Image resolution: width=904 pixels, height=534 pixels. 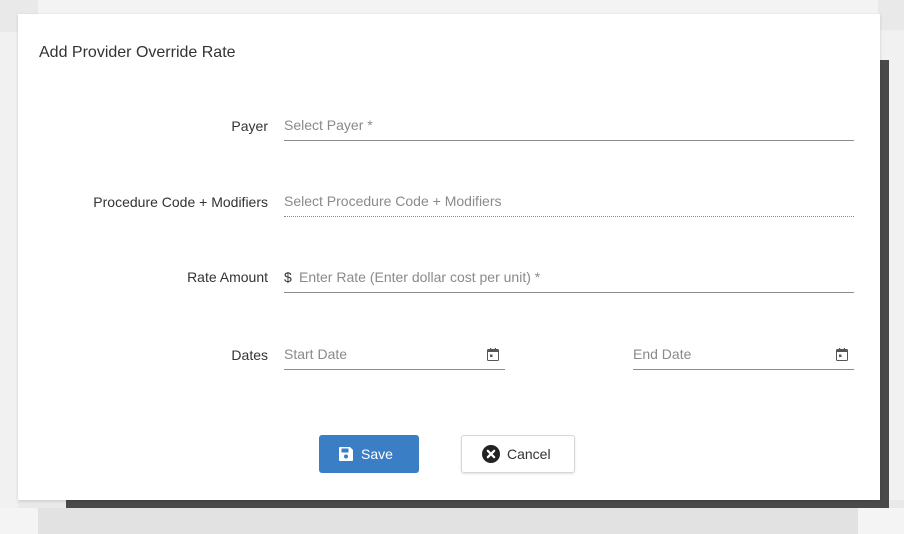 What do you see at coordinates (328, 125) in the screenshot?
I see `payer-placeholder: Select Payer *` at bounding box center [328, 125].